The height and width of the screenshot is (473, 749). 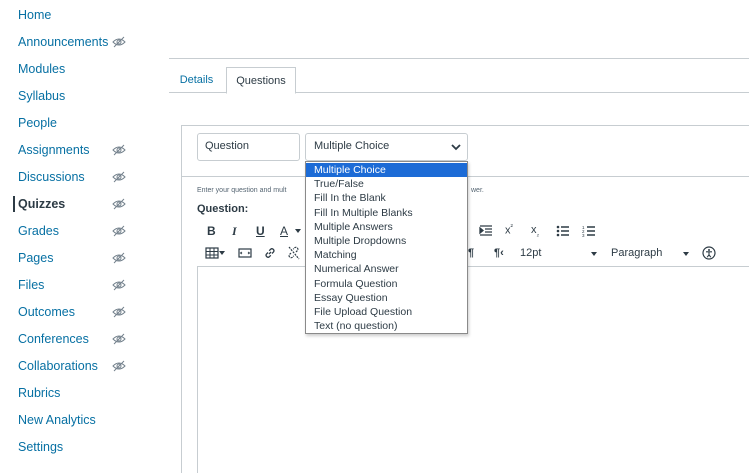 What do you see at coordinates (563, 231) in the screenshot?
I see `bullet-list-icon` at bounding box center [563, 231].